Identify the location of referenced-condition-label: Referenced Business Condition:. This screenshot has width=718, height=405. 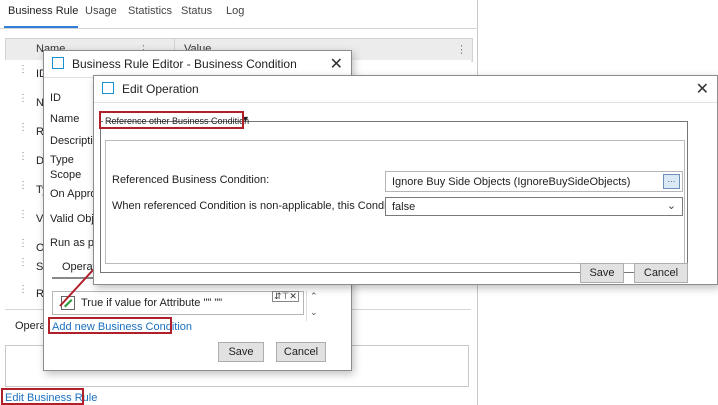
(191, 180).